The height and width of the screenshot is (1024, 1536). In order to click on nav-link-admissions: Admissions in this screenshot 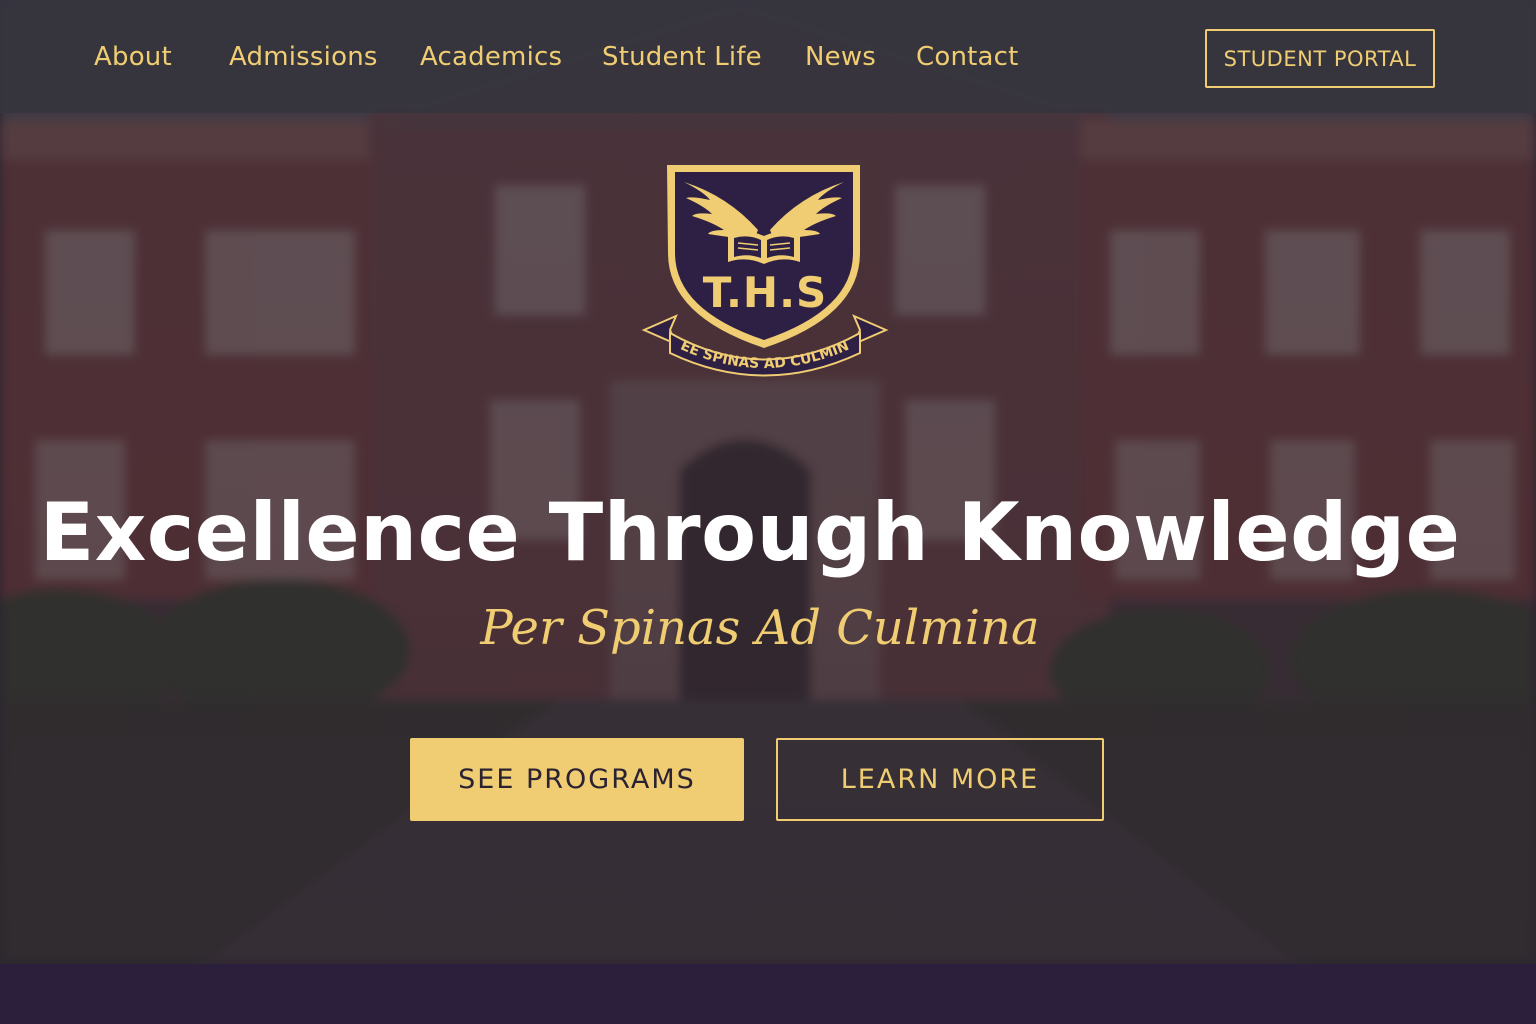, I will do `click(303, 57)`.